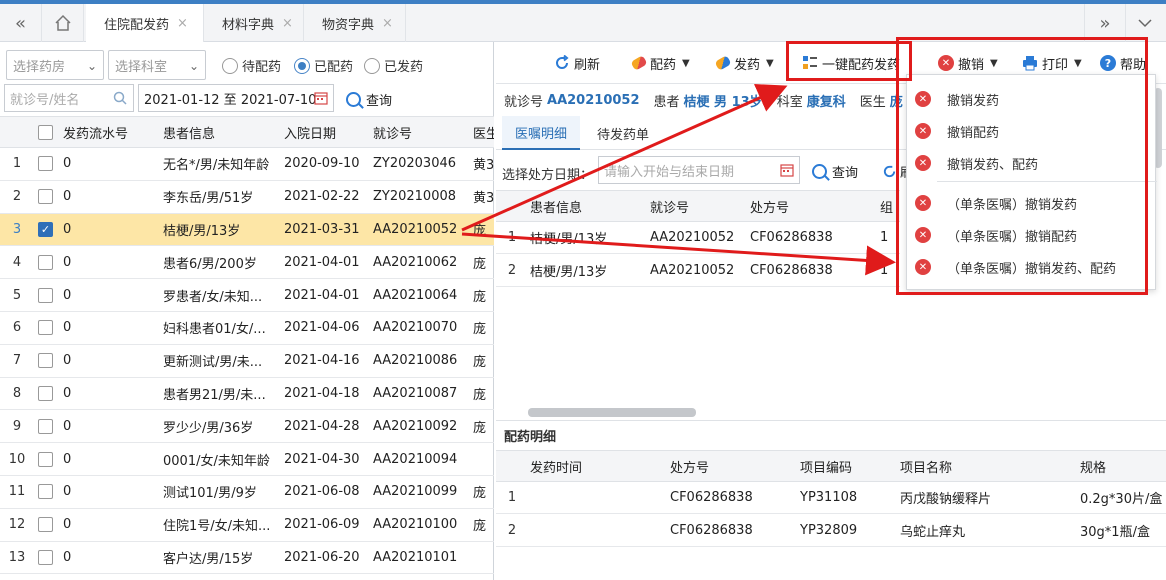 This screenshot has height=580, width=1166. I want to click on annotation-arrows, so click(678, 180).